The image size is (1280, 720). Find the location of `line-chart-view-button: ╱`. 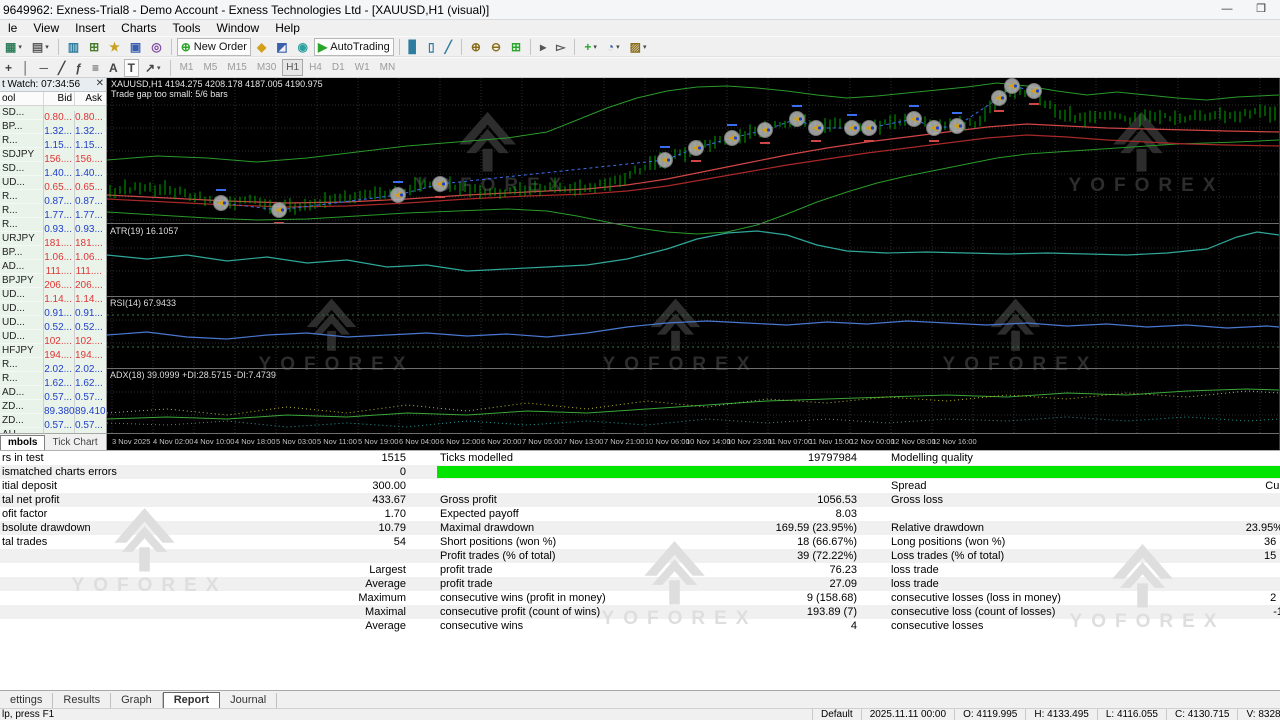

line-chart-view-button: ╱ is located at coordinates (448, 47).